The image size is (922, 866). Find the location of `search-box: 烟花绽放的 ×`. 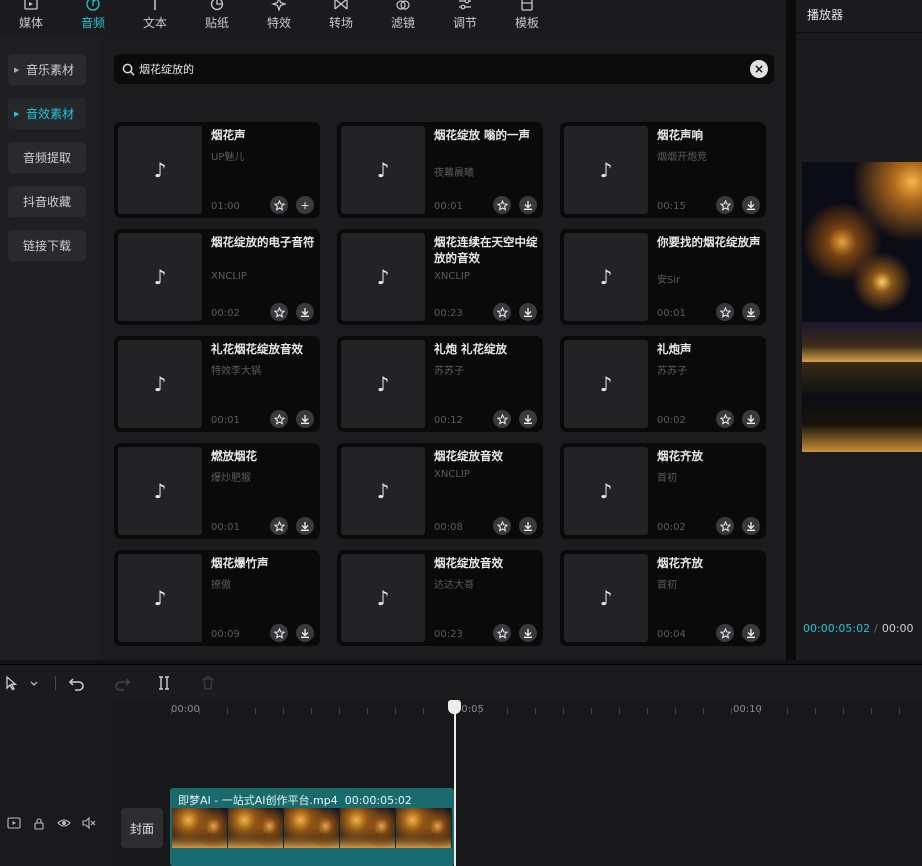

search-box: 烟花绽放的 × is located at coordinates (444, 69).